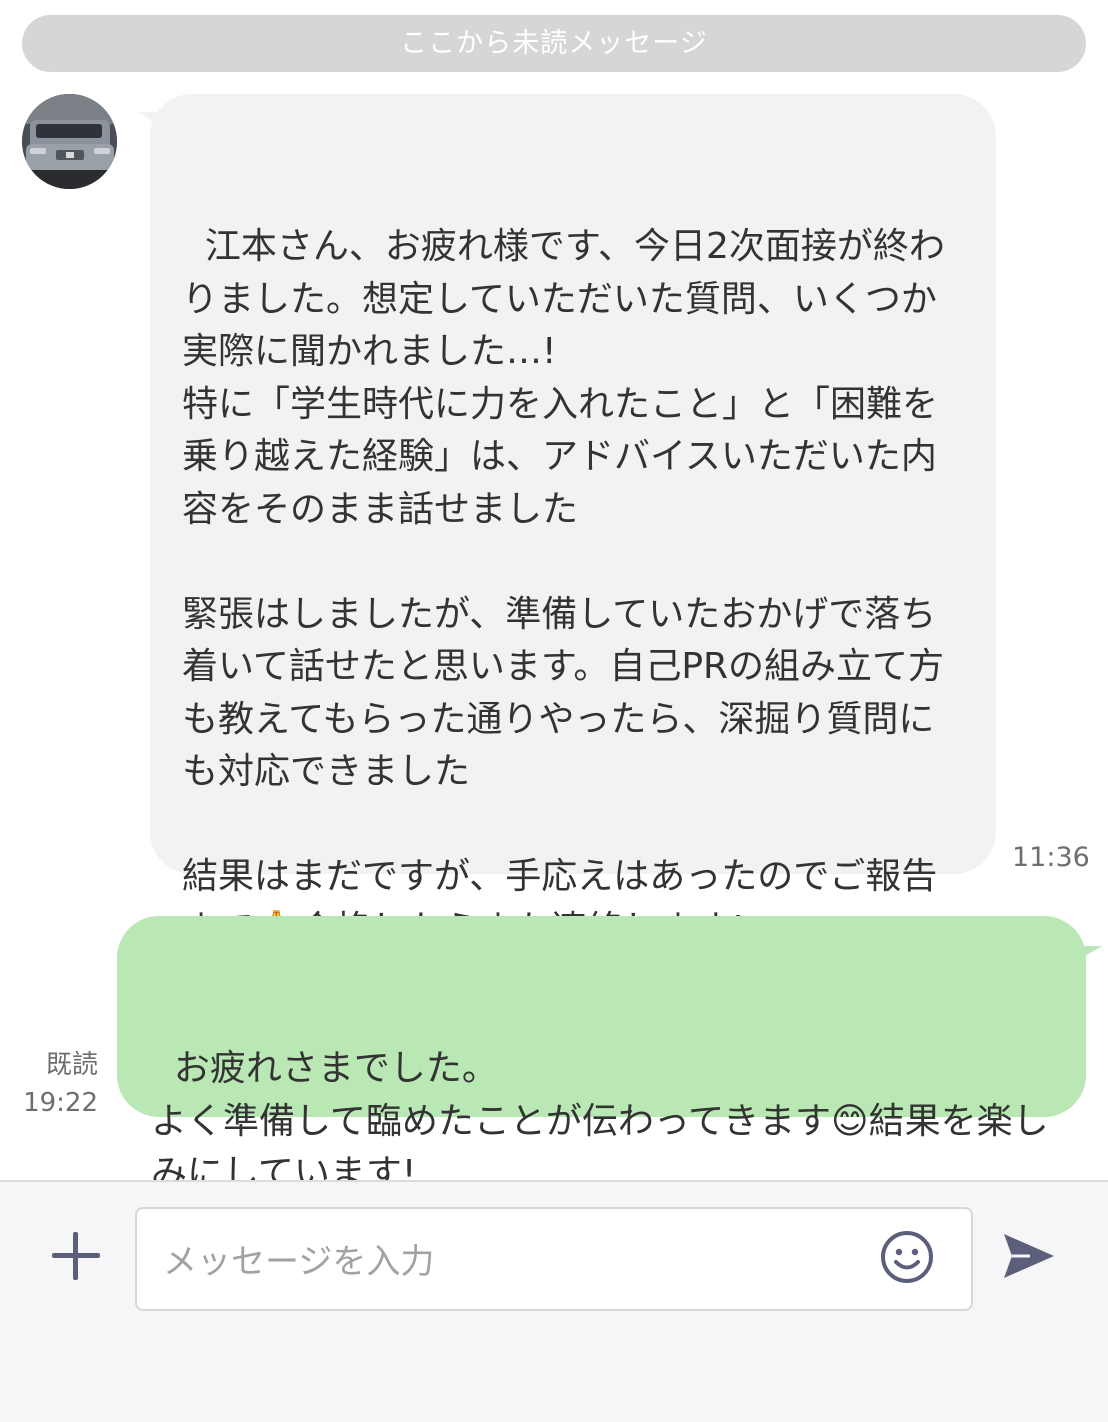 The image size is (1108, 1422). I want to click on unread-messages-divider: ここから未読メッセージ, so click(554, 43).